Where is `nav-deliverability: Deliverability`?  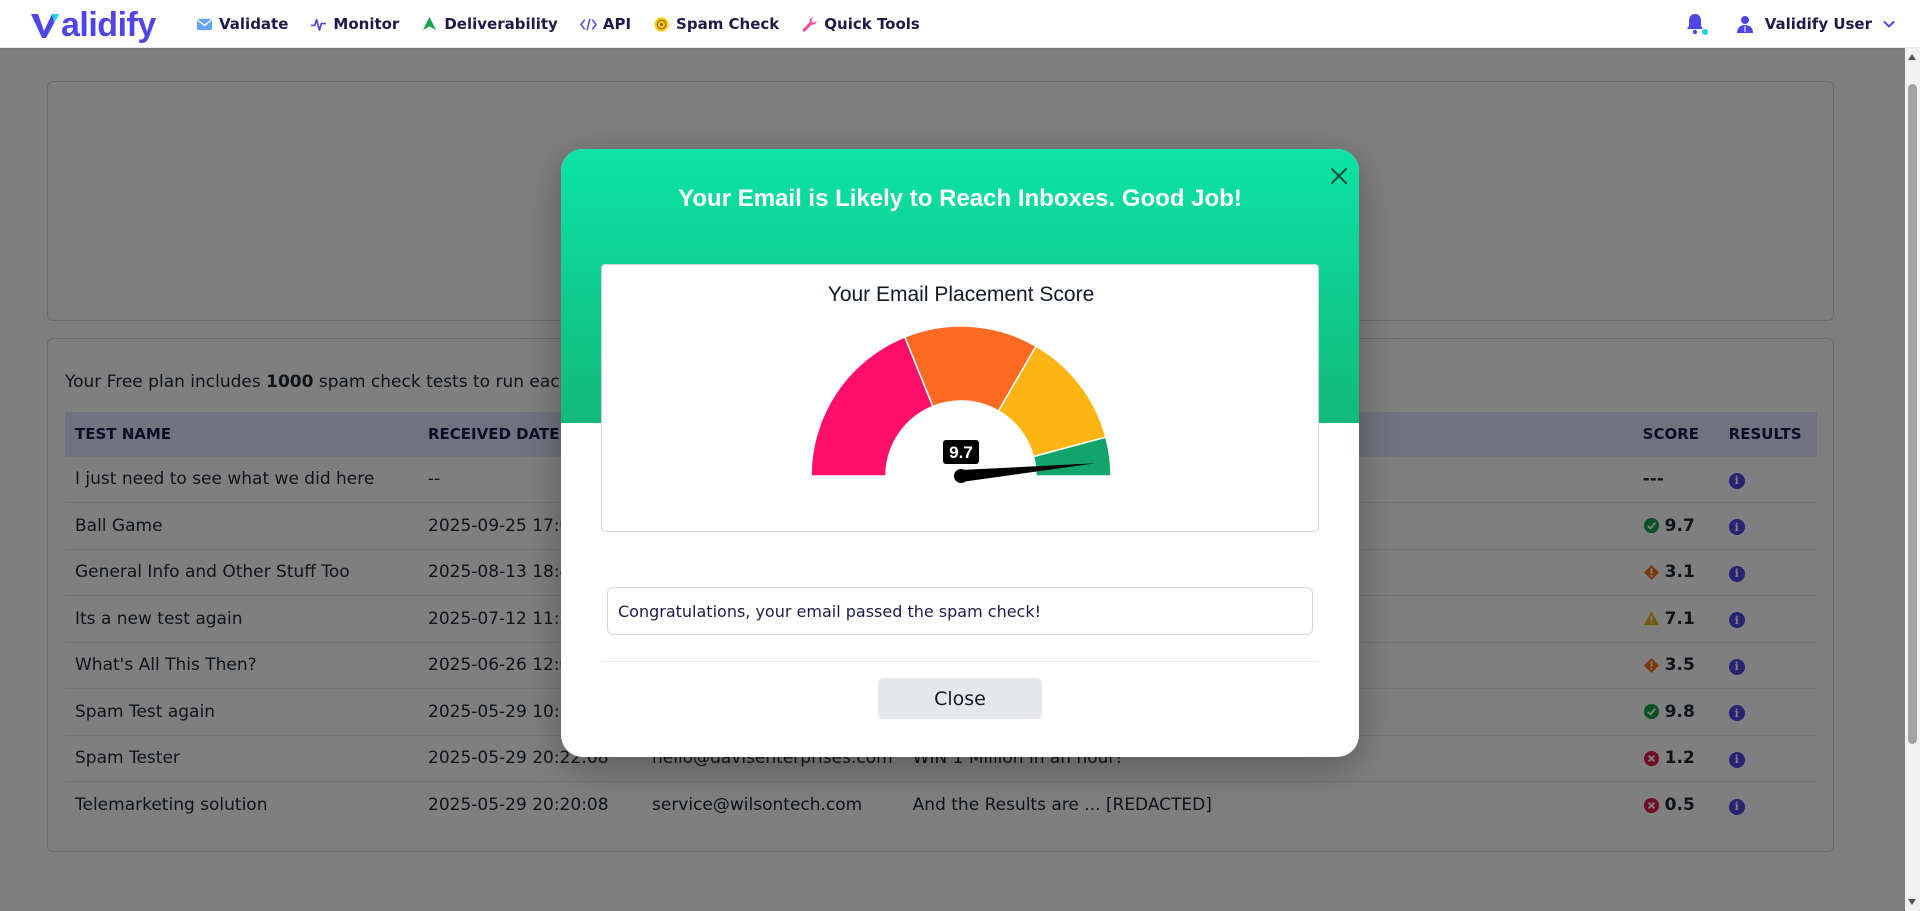 nav-deliverability: Deliverability is located at coordinates (489, 24).